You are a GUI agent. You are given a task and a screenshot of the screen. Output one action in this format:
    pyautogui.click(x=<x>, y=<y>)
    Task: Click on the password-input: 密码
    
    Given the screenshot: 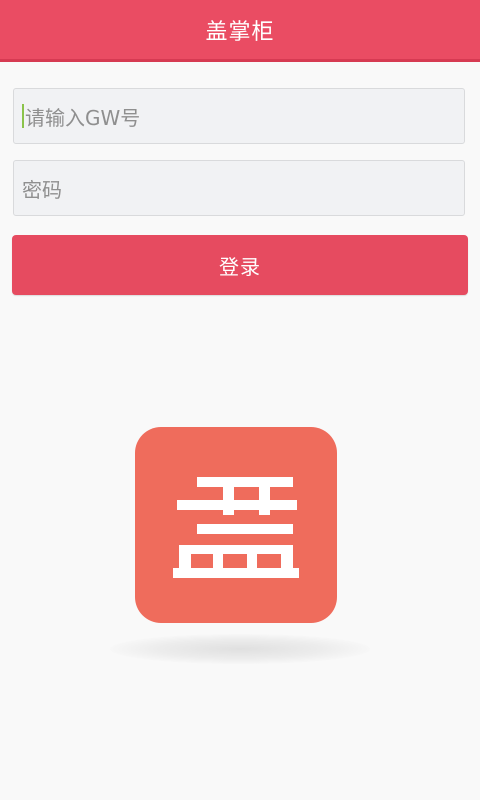 What is the action you would take?
    pyautogui.click(x=239, y=188)
    